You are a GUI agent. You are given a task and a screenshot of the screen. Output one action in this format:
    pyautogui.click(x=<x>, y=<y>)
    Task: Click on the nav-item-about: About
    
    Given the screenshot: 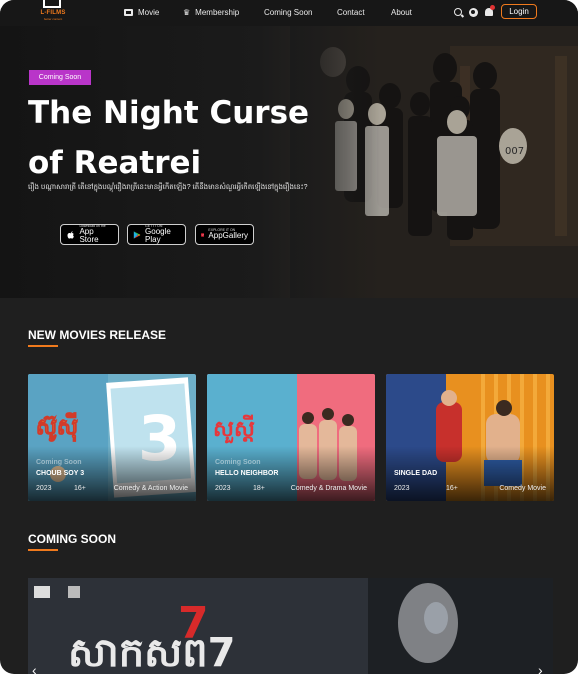 What is the action you would take?
    pyautogui.click(x=401, y=12)
    